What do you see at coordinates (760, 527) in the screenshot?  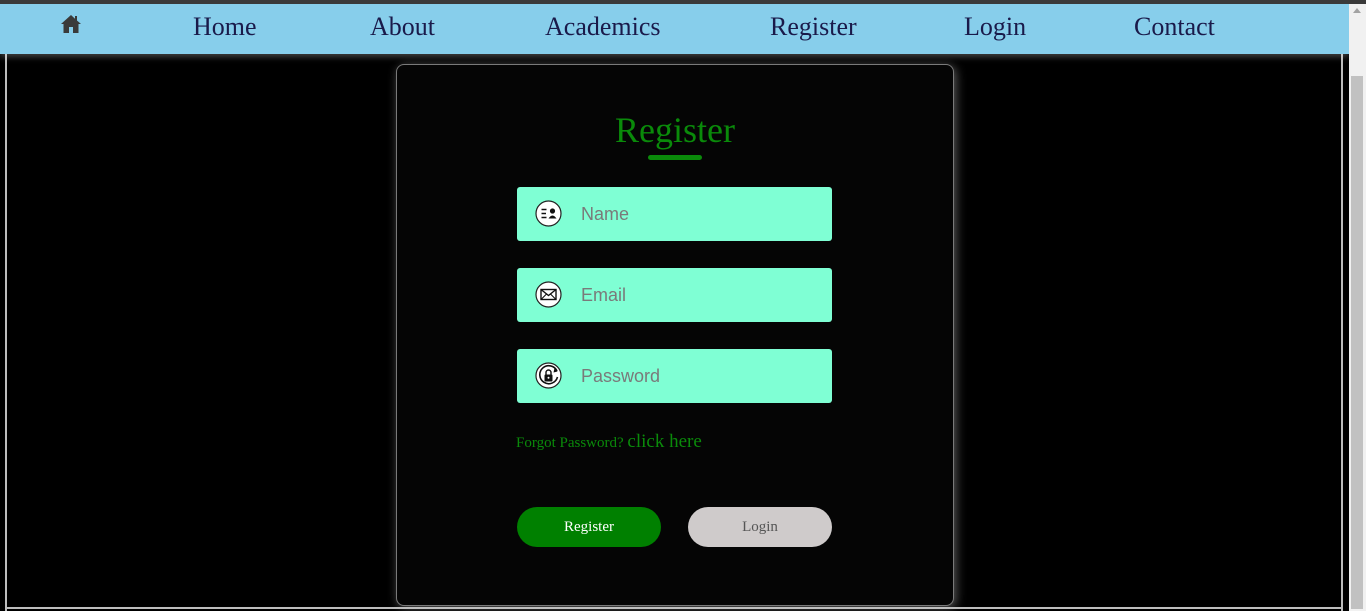 I see `login-button: Login` at bounding box center [760, 527].